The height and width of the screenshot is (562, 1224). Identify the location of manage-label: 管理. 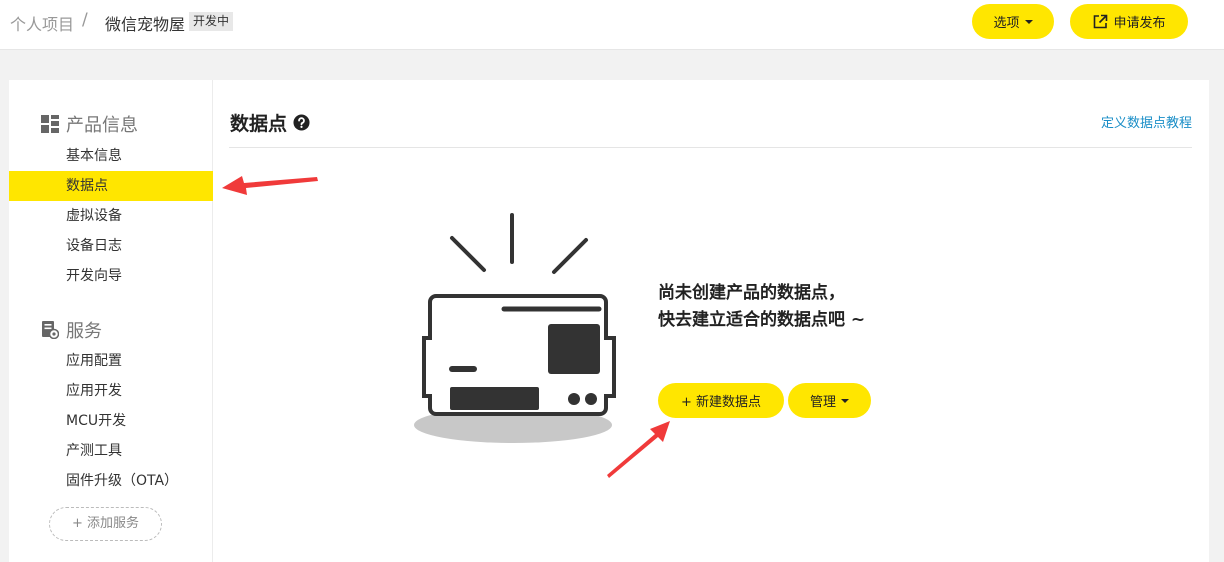
(822, 402).